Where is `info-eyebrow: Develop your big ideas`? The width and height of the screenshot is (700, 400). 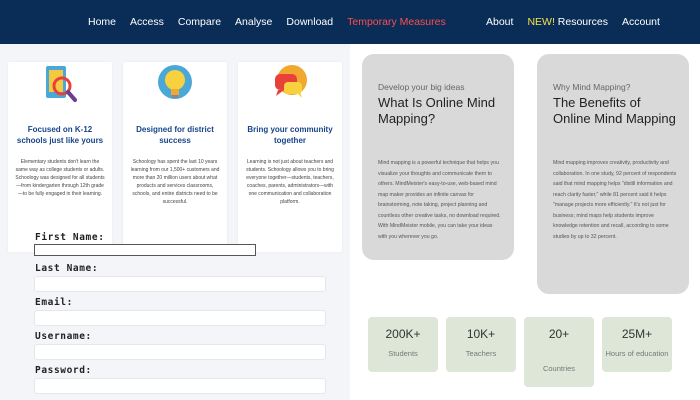 info-eyebrow: Develop your big ideas is located at coordinates (421, 87).